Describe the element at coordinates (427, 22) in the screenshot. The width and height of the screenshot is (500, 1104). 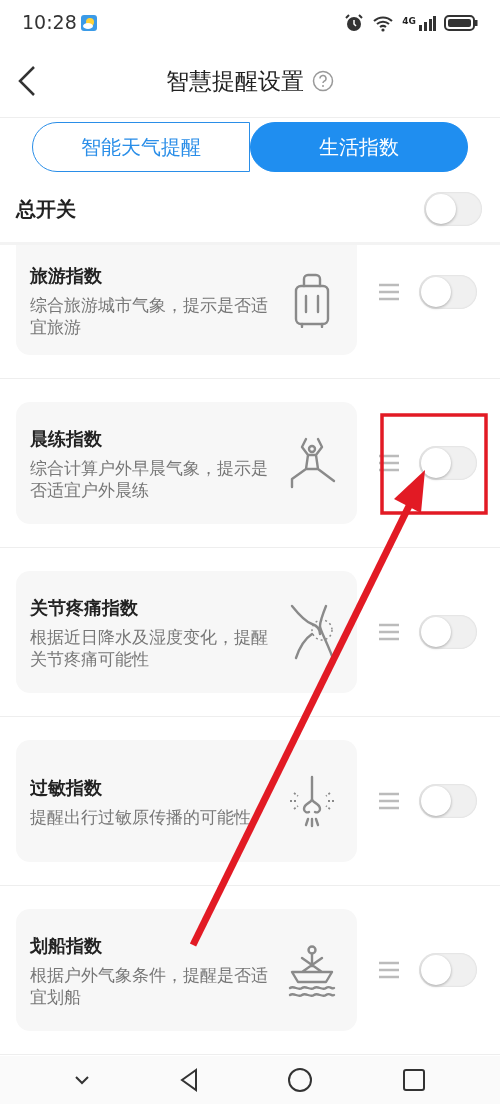
I see `signal-icon` at that location.